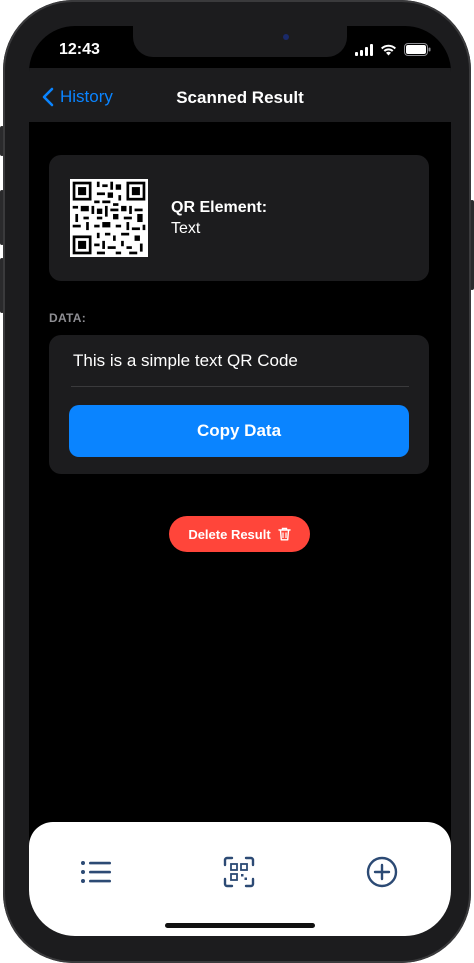  Describe the element at coordinates (186, 228) in the screenshot. I see `qr-element-value: Text` at that location.